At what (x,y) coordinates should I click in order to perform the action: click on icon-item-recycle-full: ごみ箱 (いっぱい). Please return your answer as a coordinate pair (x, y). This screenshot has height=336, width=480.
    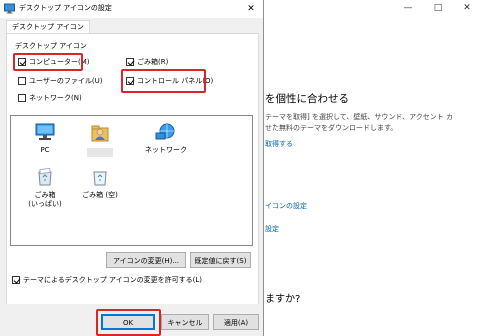
    Looking at the image, I should click on (45, 188).